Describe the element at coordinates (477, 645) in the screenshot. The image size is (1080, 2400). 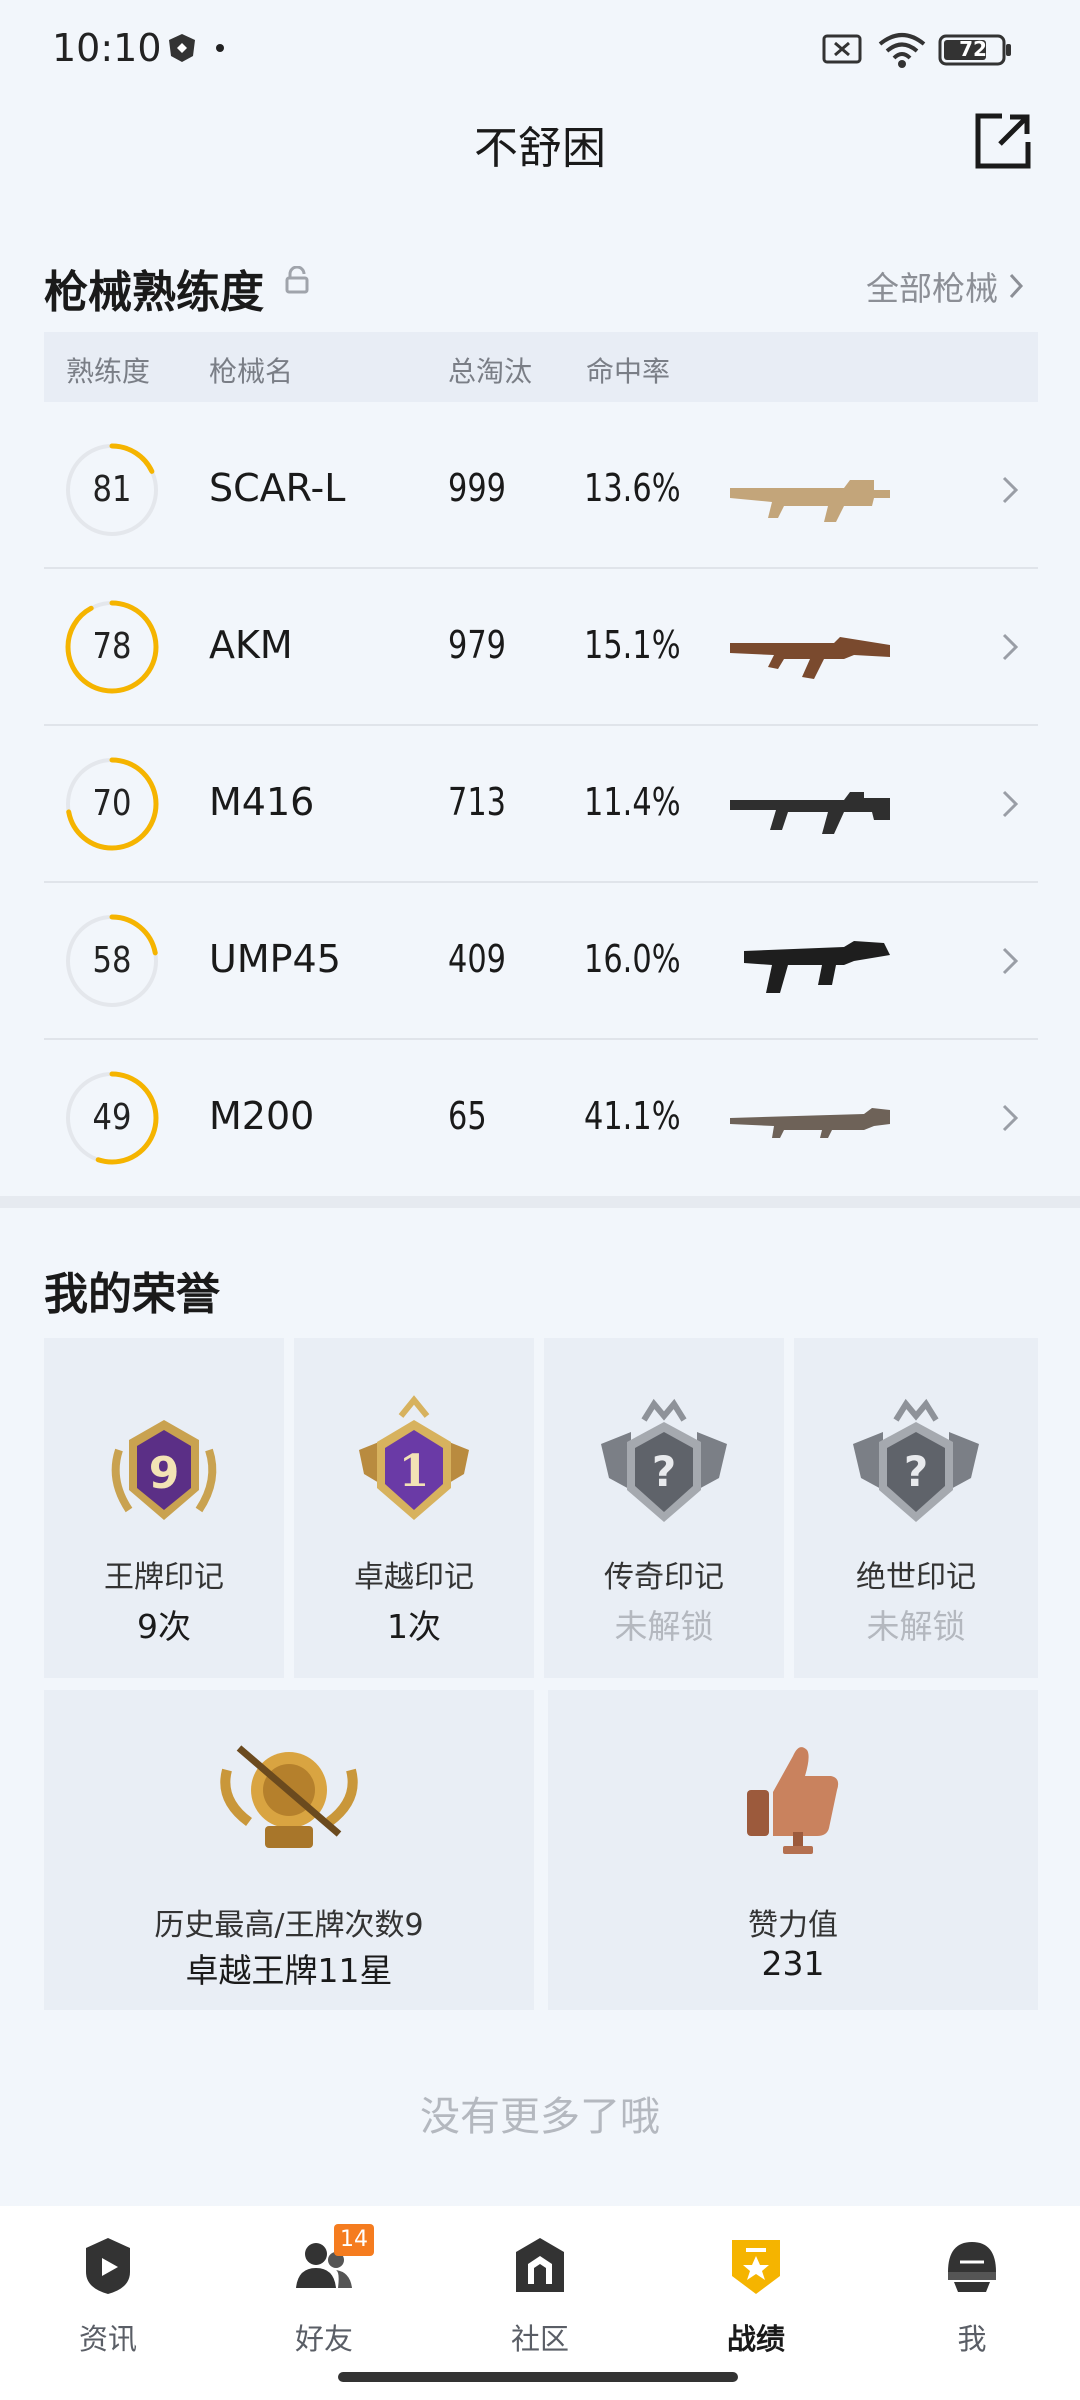
I see `weapon-kills: 979` at that location.